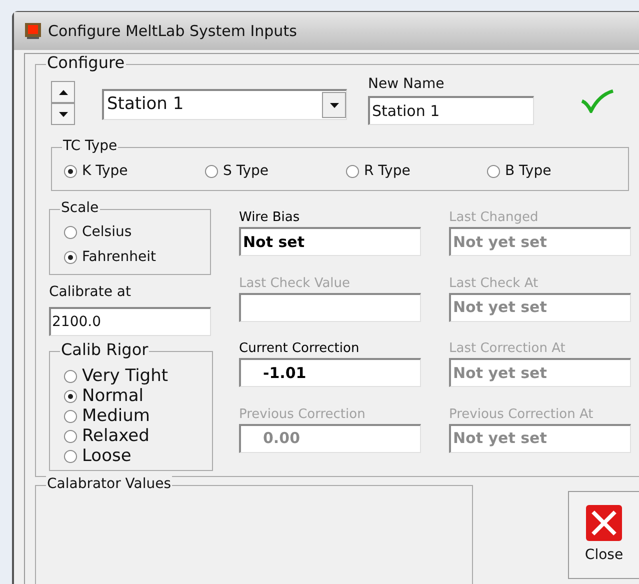 Image resolution: width=639 pixels, height=584 pixels. I want to click on field-label: Current Correction, so click(299, 348).